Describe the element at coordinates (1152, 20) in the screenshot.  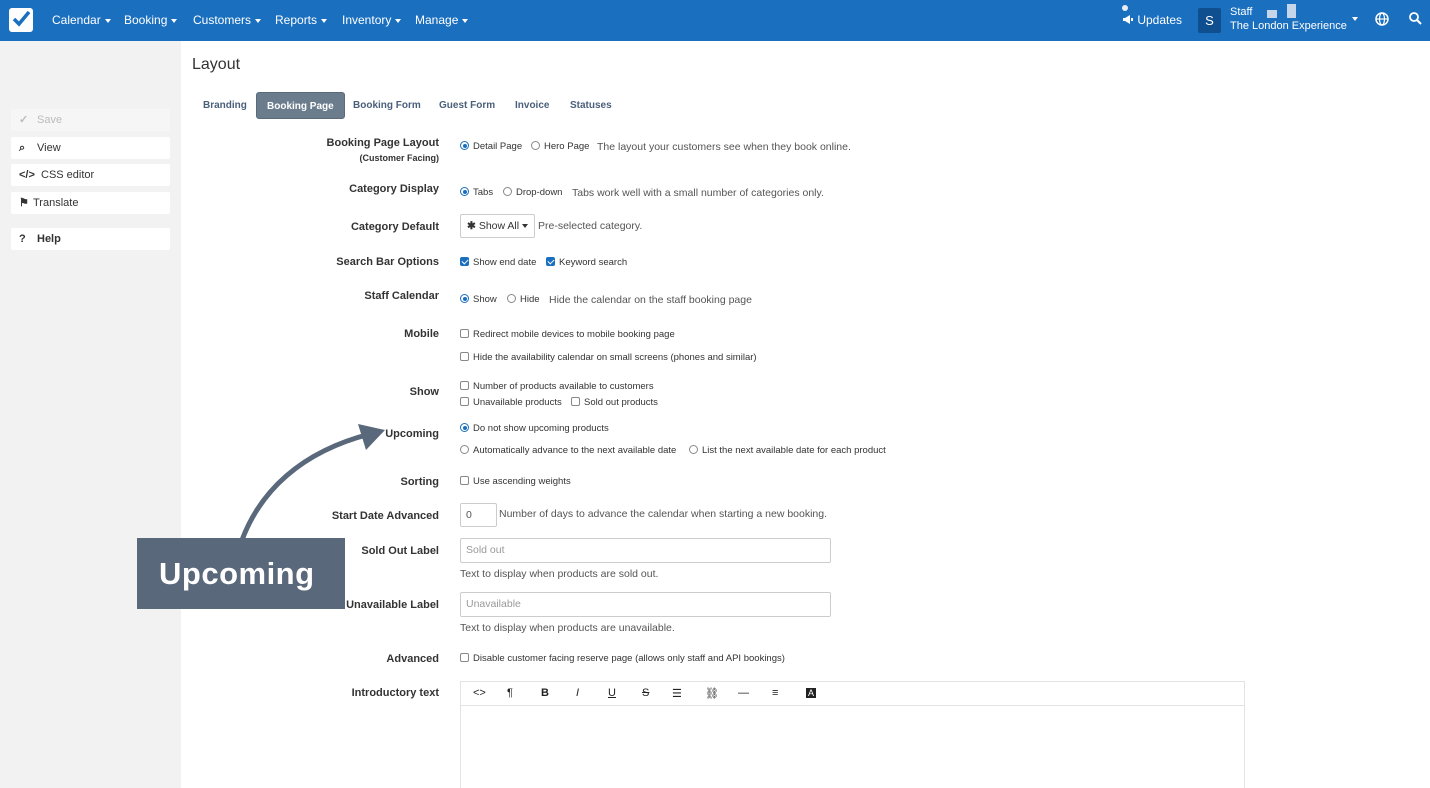
I see `updates-button: Updates` at that location.